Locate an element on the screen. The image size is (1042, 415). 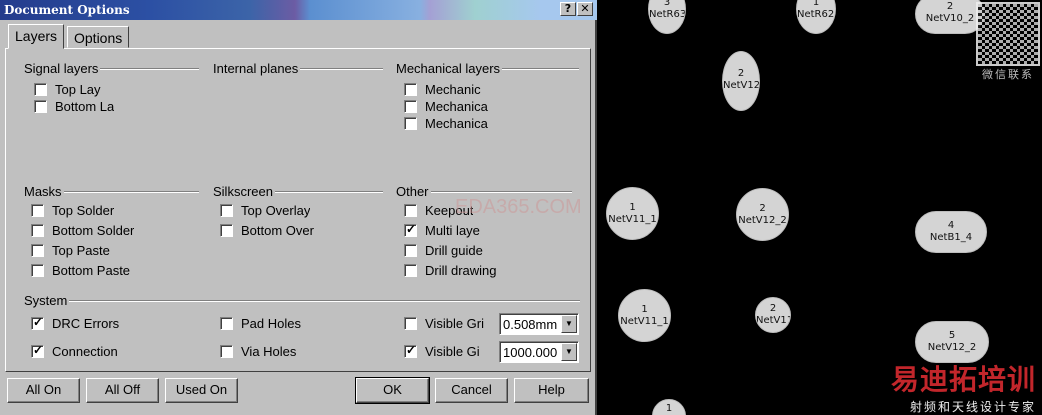
checkbox-label: Multi laye is located at coordinates (452, 230).